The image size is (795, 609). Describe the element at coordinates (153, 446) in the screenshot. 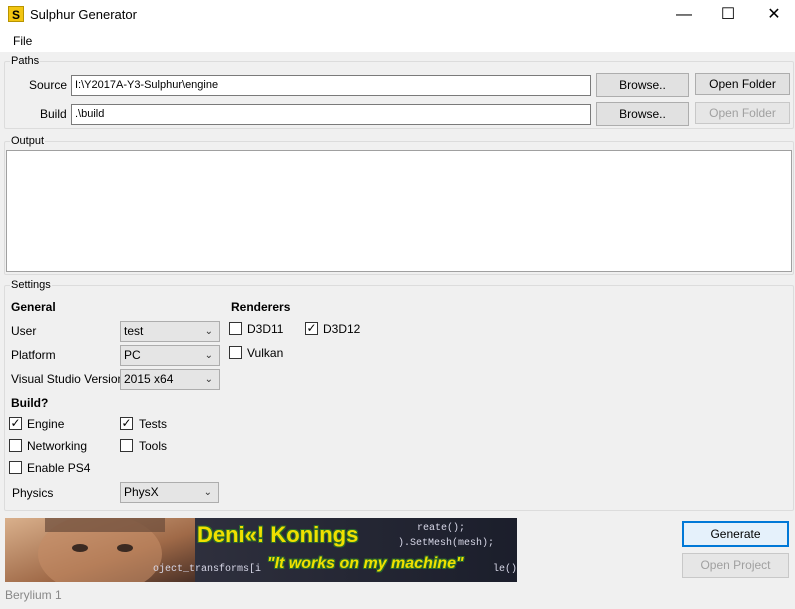

I see `tools-label: Tools` at that location.